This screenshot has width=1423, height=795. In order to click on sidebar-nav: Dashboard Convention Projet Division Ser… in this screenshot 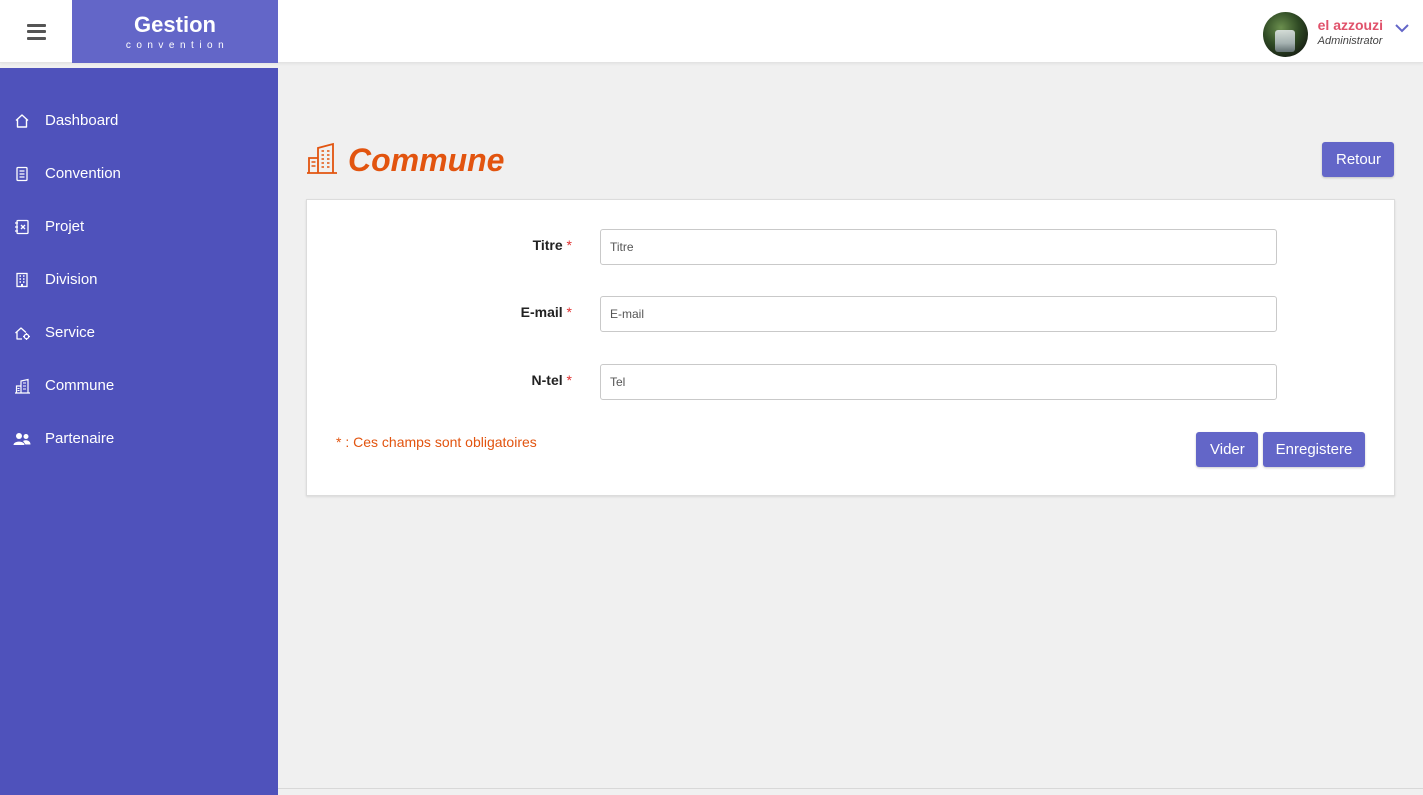, I will do `click(139, 266)`.